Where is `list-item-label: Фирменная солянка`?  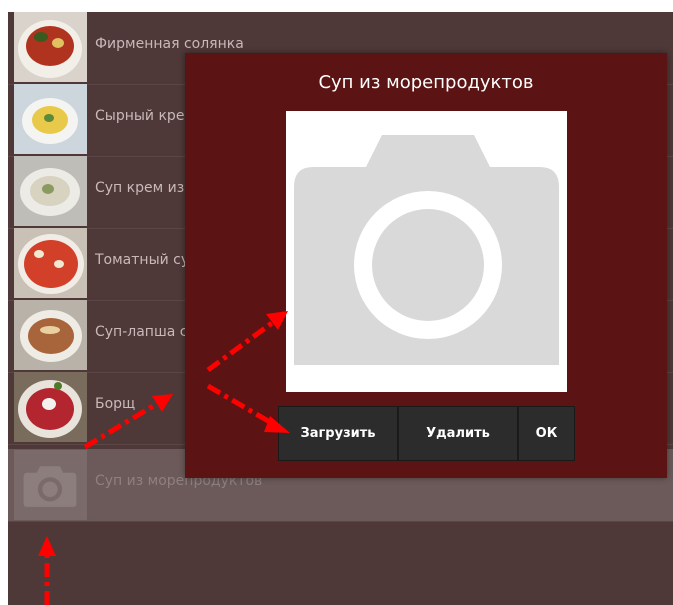
list-item-label: Фирменная солянка is located at coordinates (169, 44).